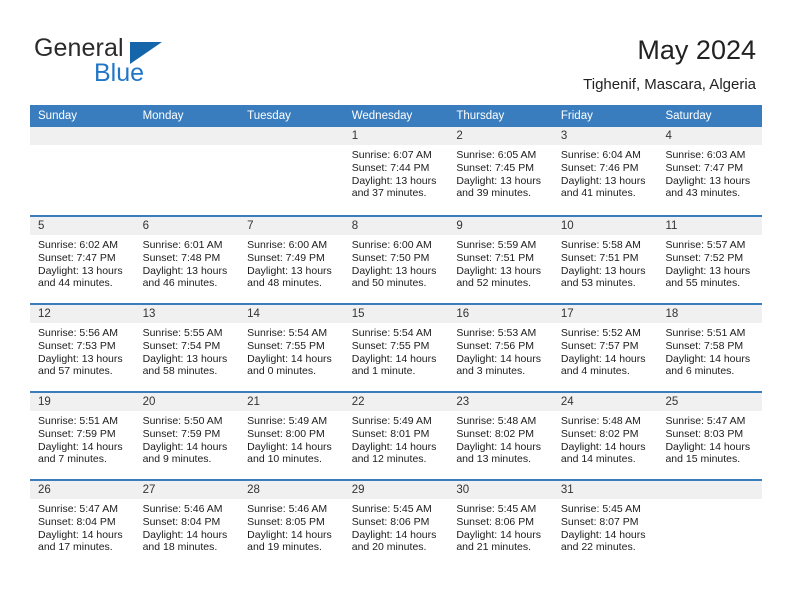 This screenshot has width=792, height=612. I want to click on day-detail-line: and 1 minute., so click(383, 371).